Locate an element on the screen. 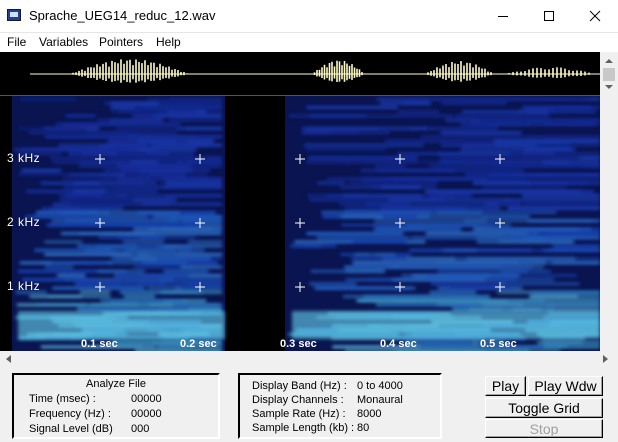 The width and height of the screenshot is (618, 442). horizontal-scrollbar is located at coordinates (309, 359).